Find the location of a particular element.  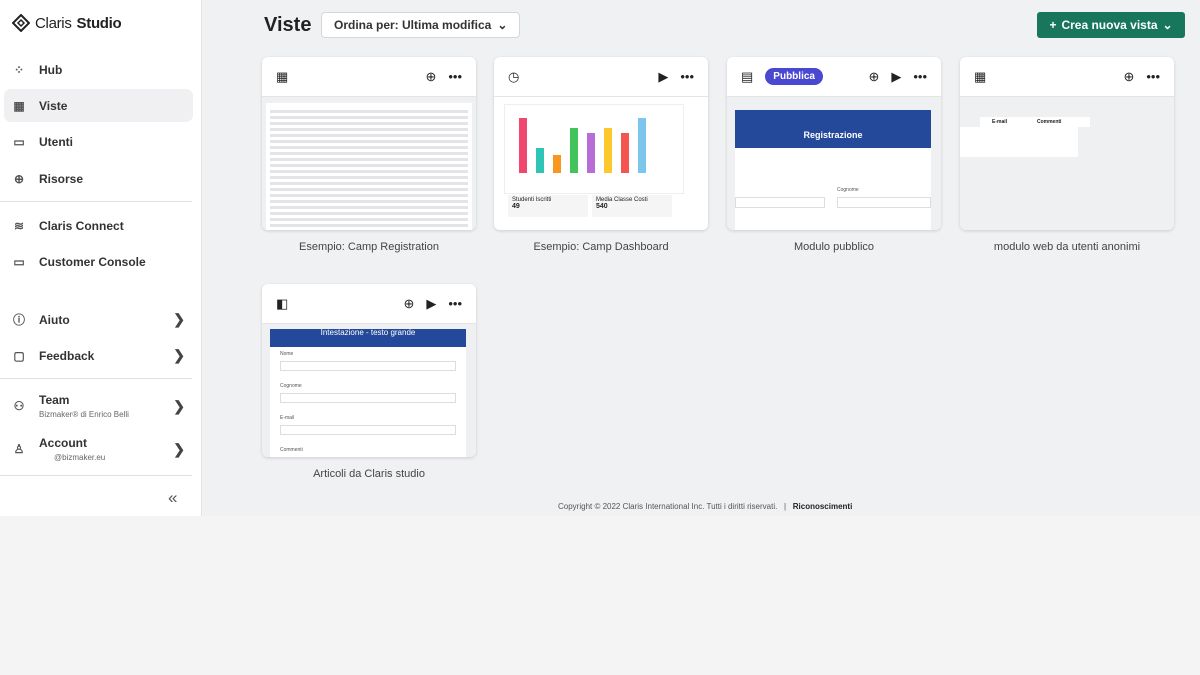

kpi-value: 49 is located at coordinates (516, 206).